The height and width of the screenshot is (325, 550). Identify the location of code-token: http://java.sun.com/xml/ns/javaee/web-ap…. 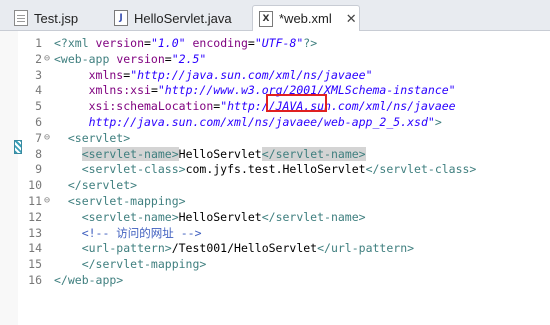
(244, 122).